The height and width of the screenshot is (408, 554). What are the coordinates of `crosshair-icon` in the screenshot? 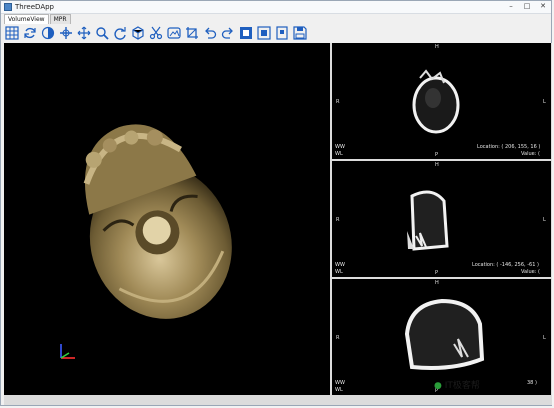 It's located at (65, 33).